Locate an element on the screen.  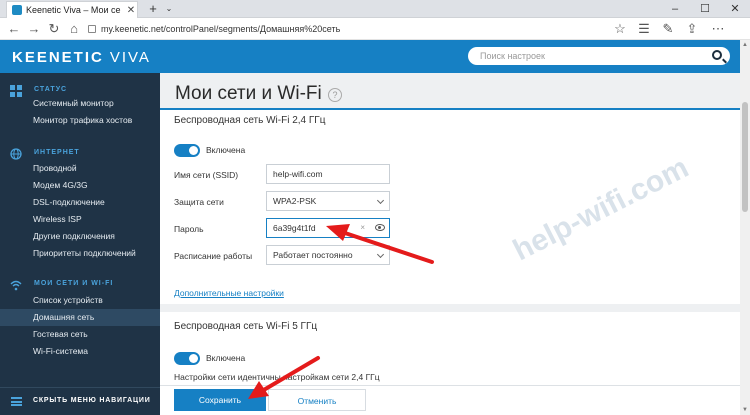
tab-close-icon: ✕ is located at coordinates (131, 10).